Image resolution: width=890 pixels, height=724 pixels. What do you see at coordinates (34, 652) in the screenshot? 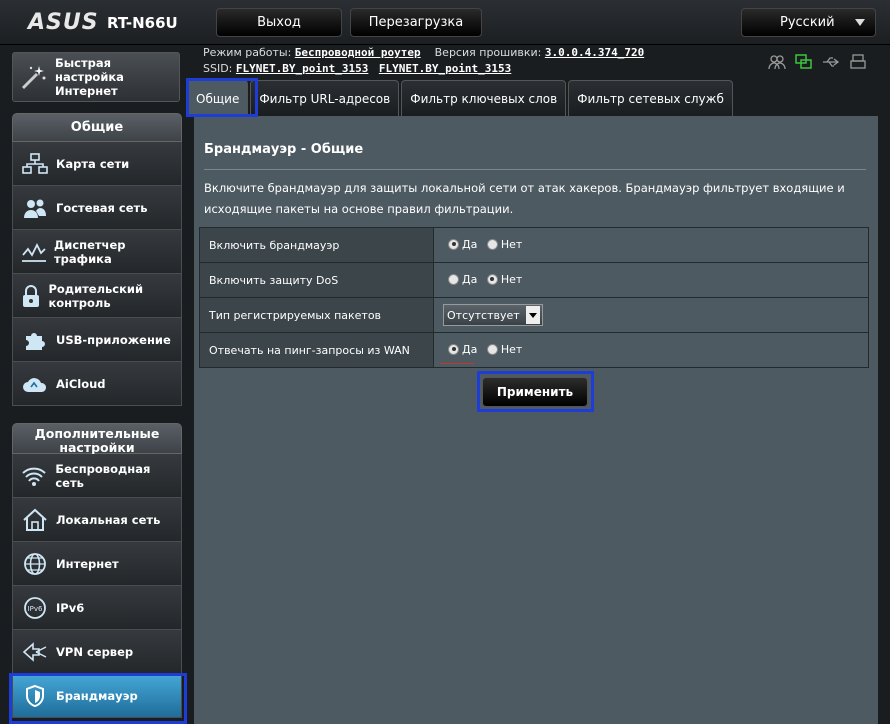
I see `vpn-icon` at bounding box center [34, 652].